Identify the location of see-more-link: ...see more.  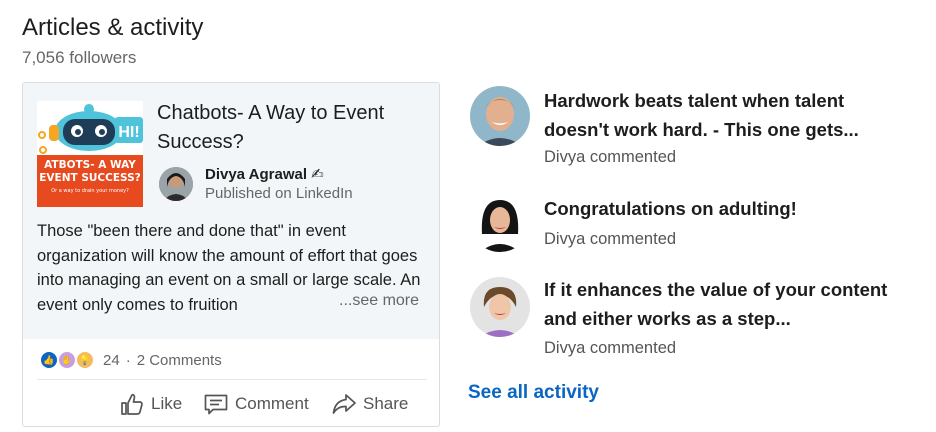
(379, 301).